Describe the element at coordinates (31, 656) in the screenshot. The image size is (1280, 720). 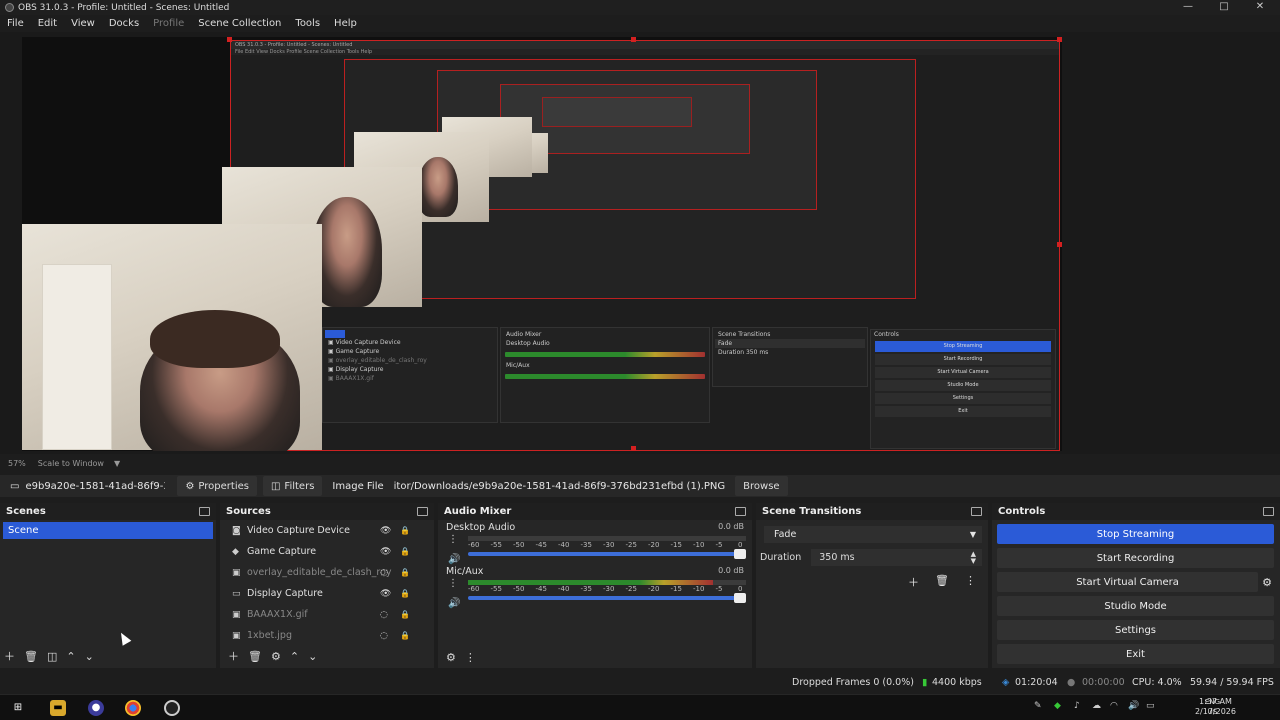
I see `remove-scene-icon: 🗑` at that location.